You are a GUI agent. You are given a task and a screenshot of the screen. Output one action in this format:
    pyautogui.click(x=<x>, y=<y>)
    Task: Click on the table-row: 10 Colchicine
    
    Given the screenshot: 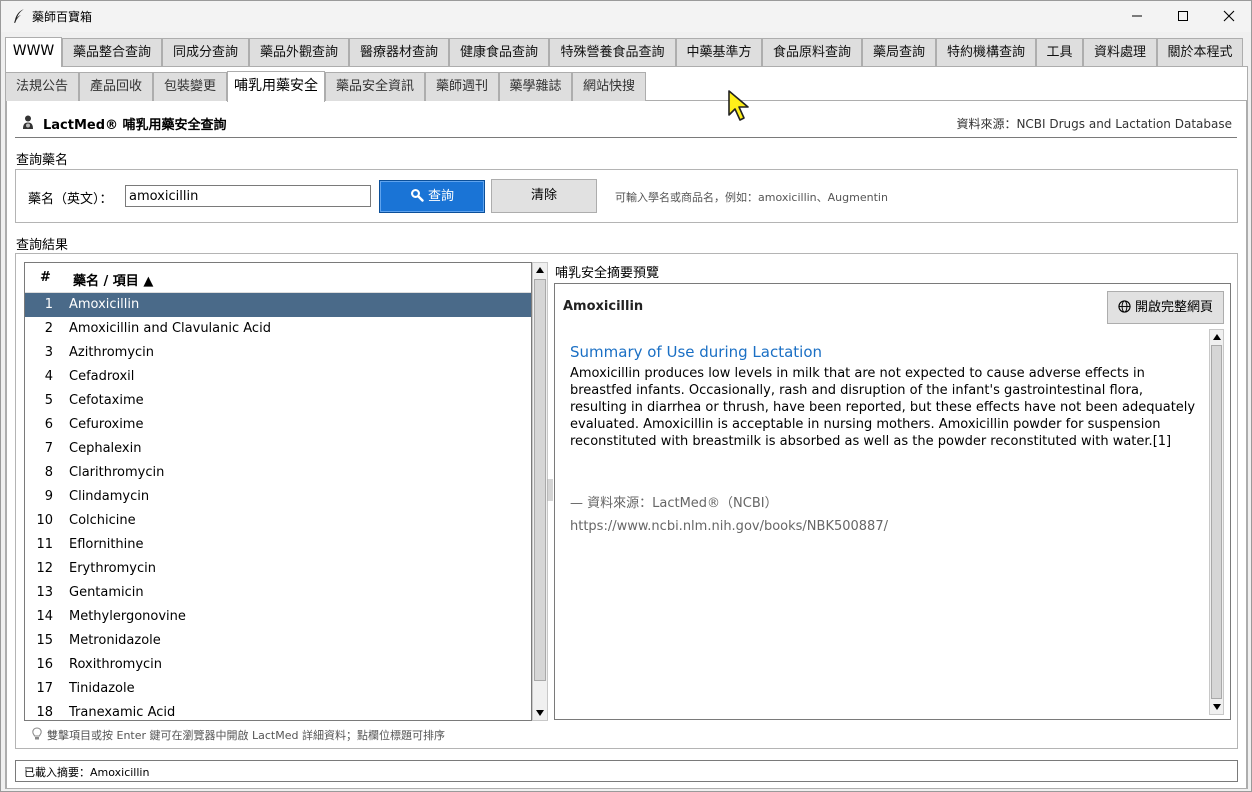 What is the action you would take?
    pyautogui.click(x=278, y=521)
    